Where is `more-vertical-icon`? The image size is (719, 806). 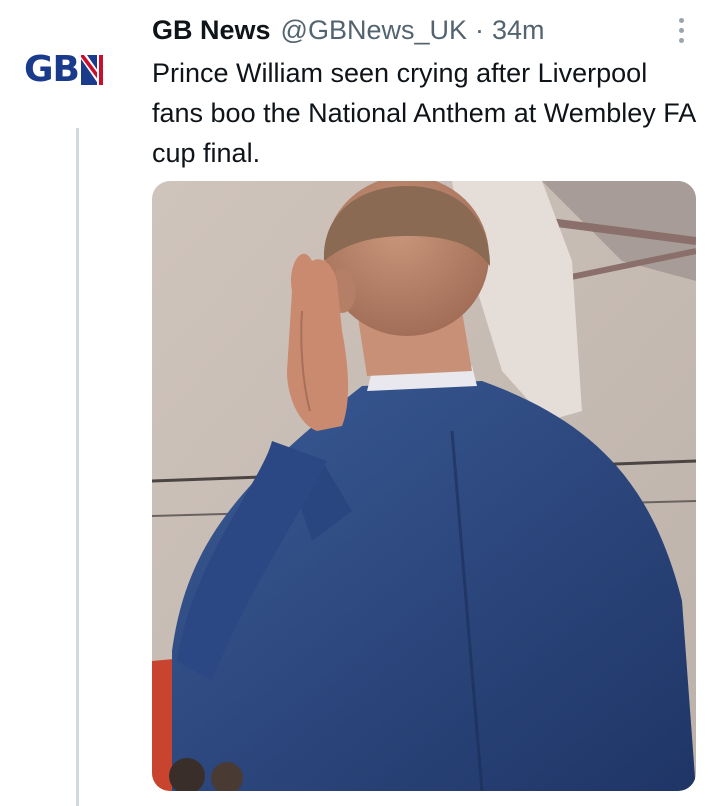
more-vertical-icon is located at coordinates (681, 20).